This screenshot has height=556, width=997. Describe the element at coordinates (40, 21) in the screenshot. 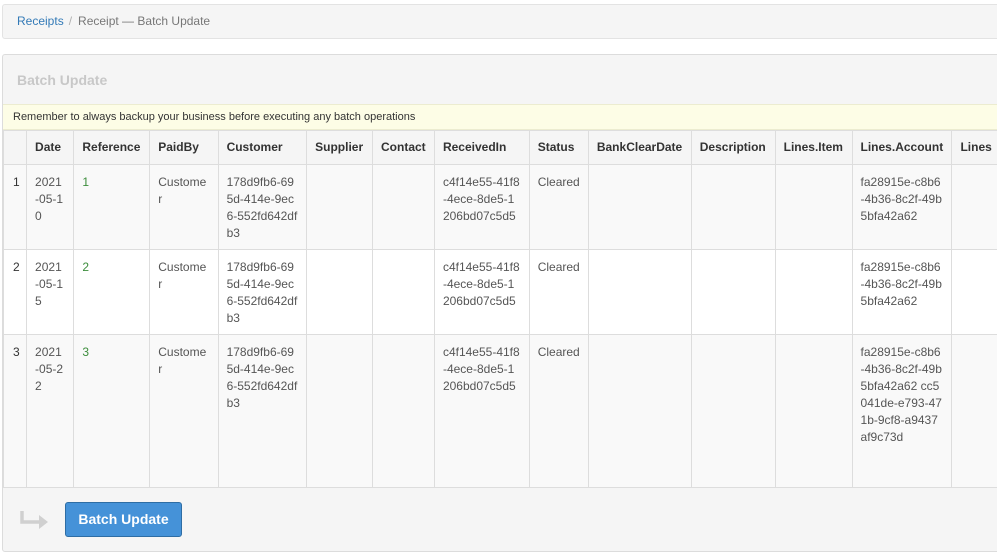

I see `breadcrumb-link-receipts: Receipts` at that location.